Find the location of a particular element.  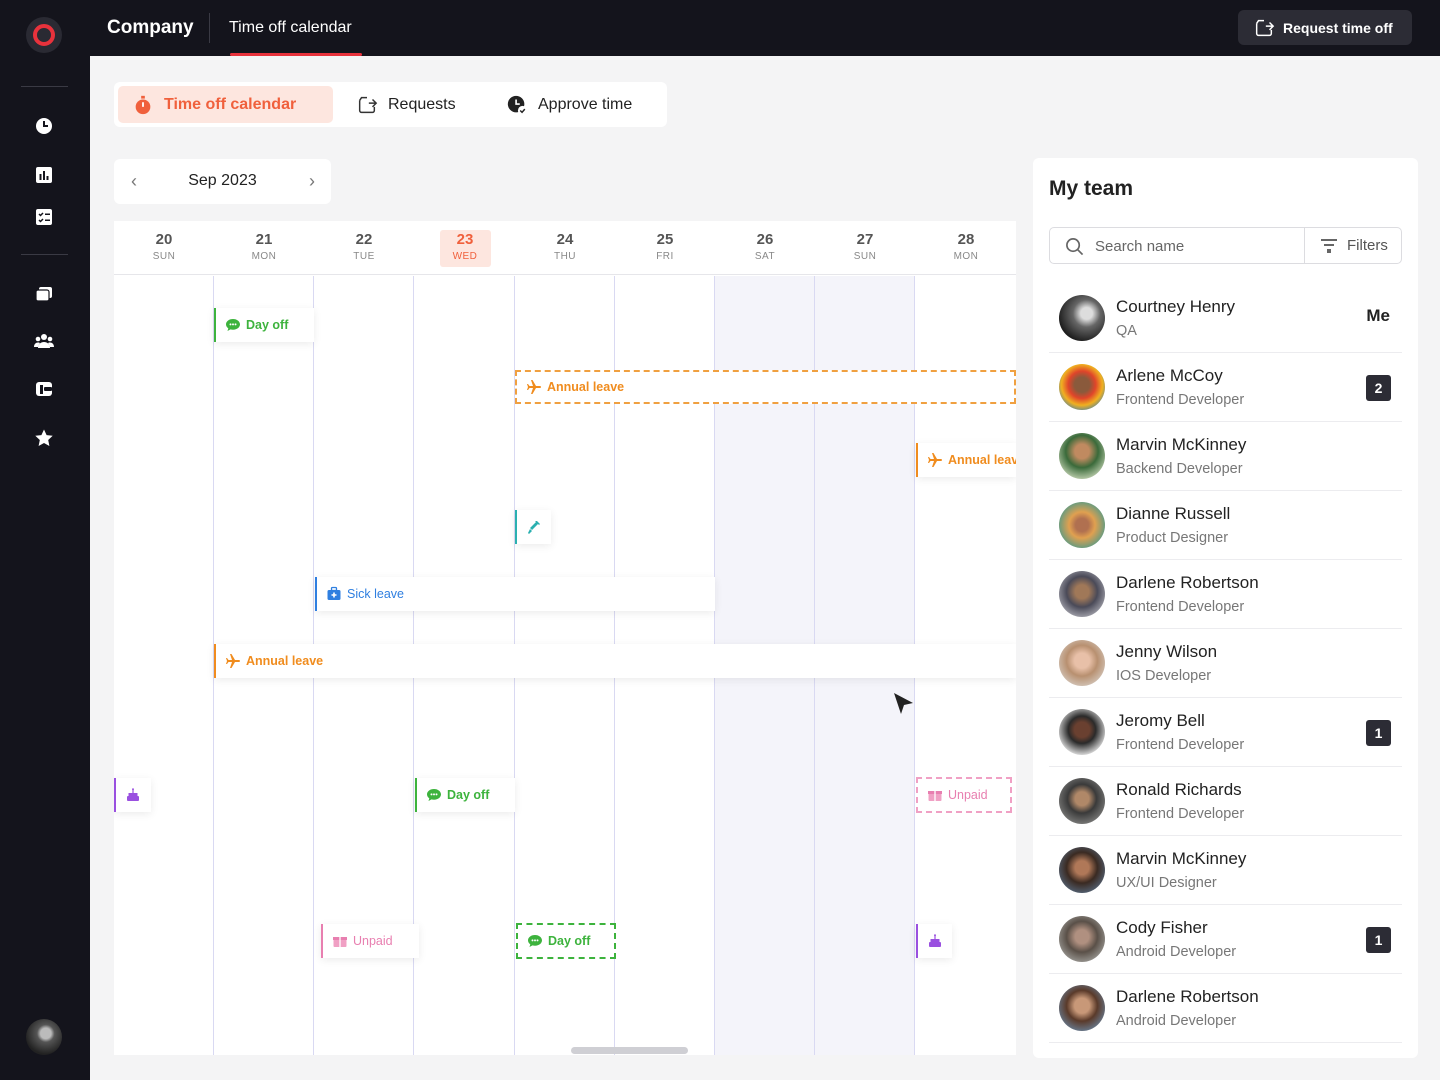

checklist-icon is located at coordinates (44, 217).